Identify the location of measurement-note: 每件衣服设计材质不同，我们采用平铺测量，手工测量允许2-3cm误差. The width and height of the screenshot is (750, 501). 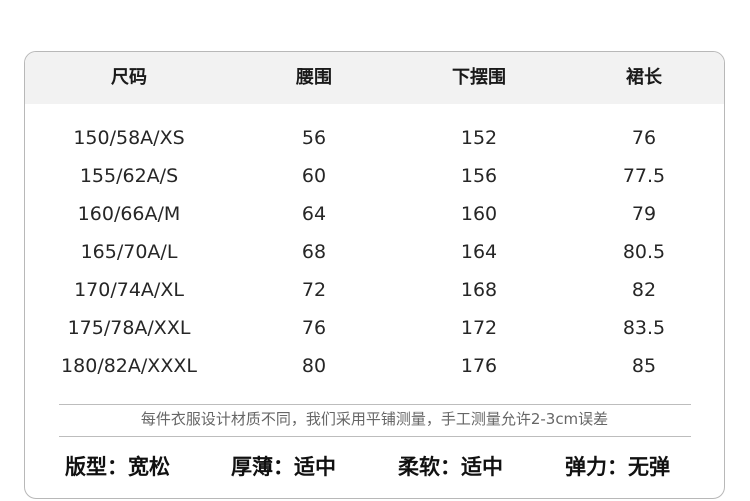
(374, 419).